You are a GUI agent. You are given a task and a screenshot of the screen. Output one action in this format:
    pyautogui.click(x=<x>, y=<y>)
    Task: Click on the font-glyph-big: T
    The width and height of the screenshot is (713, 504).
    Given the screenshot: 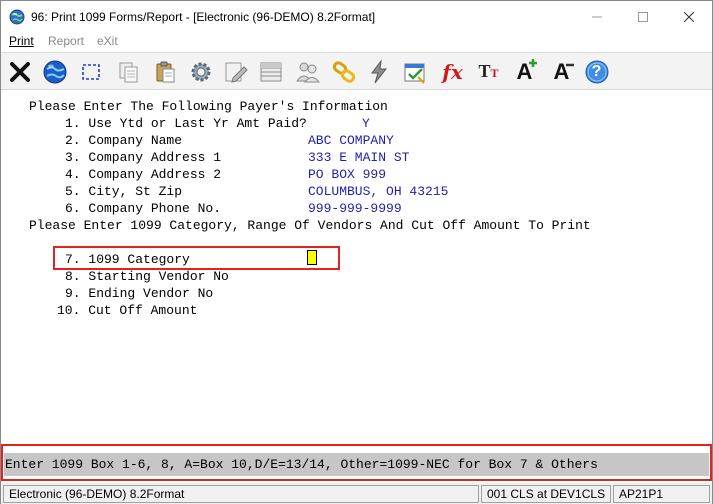 What is the action you would take?
    pyautogui.click(x=484, y=71)
    